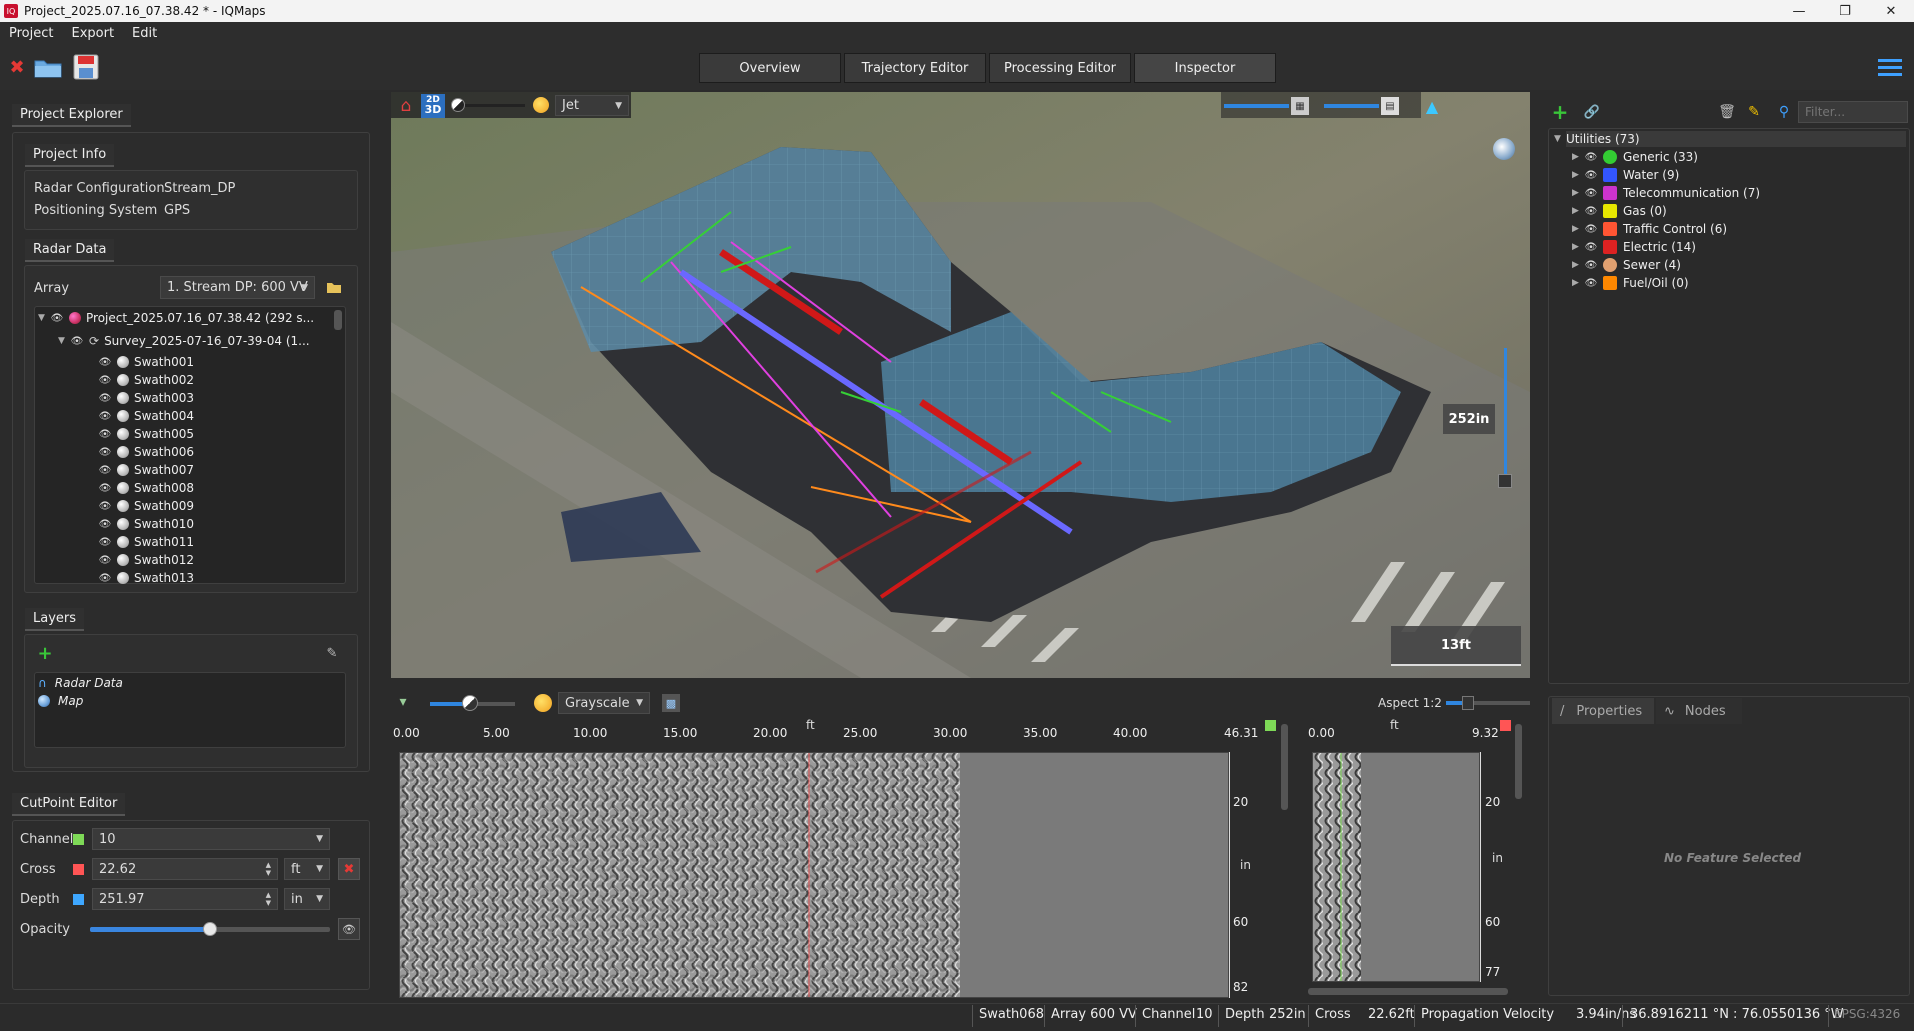  I want to click on radargram-colormap-select: Grayscale ▼, so click(604, 703).